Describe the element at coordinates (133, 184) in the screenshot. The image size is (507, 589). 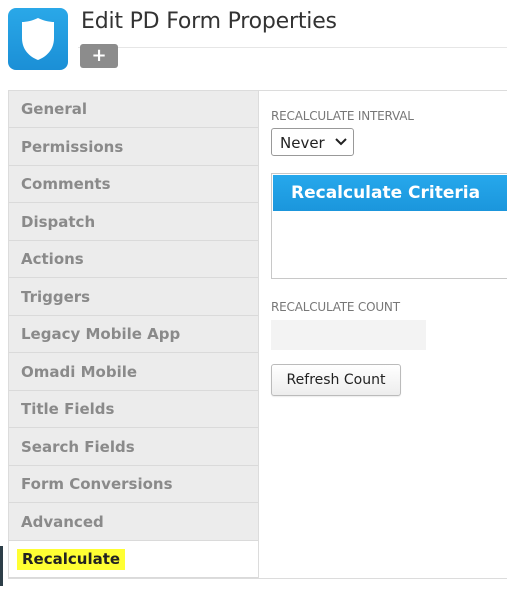
I see `sidebar-item-comments: Comments` at that location.